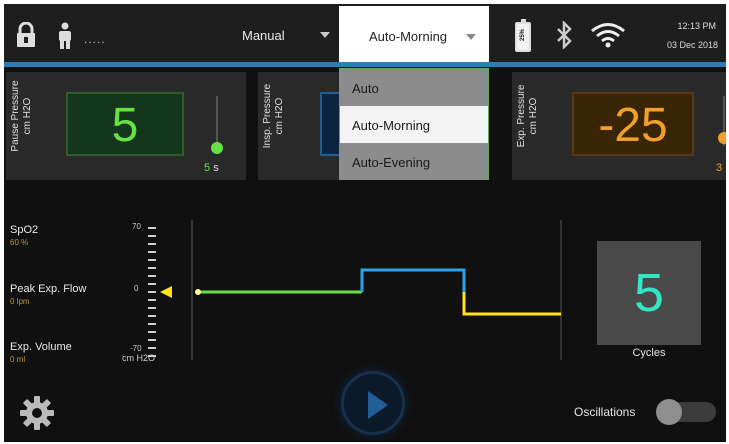  What do you see at coordinates (41, 347) in the screenshot?
I see `exp-volume-label: Exp. Volume` at bounding box center [41, 347].